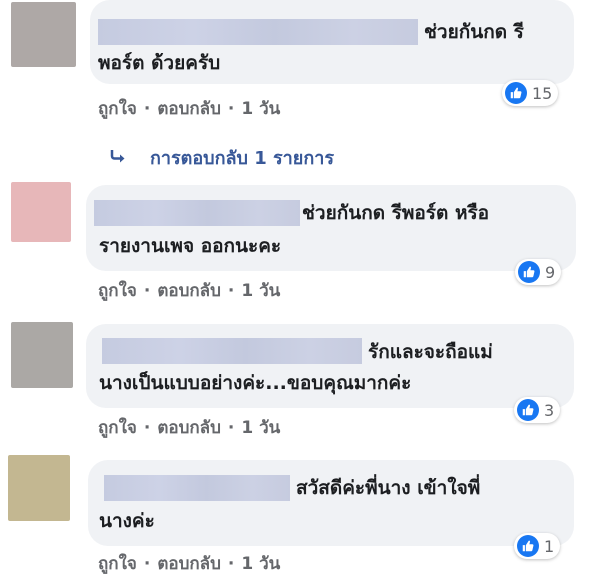  I want to click on comment-text-line-1: ช่วยกันกด รีพอร์ต หรือ, so click(396, 213).